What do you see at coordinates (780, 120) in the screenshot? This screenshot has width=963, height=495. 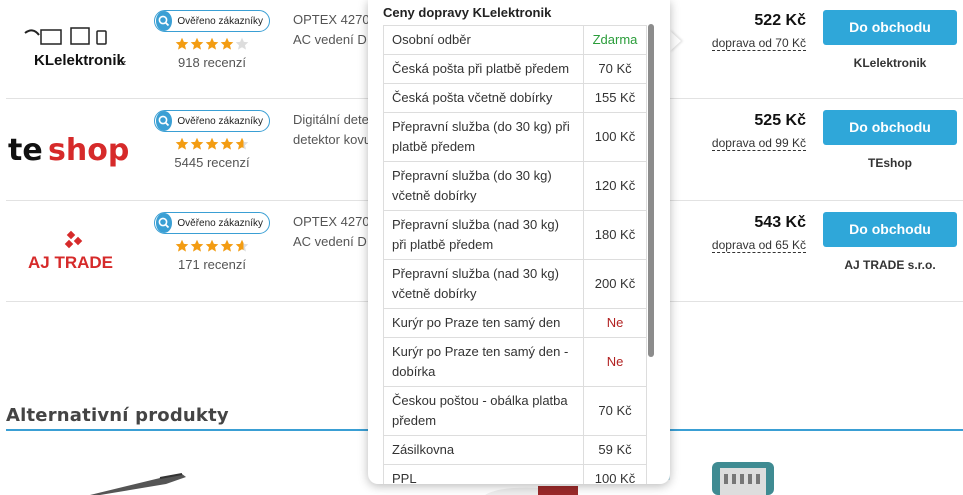 I see `price: 525 Kč` at bounding box center [780, 120].